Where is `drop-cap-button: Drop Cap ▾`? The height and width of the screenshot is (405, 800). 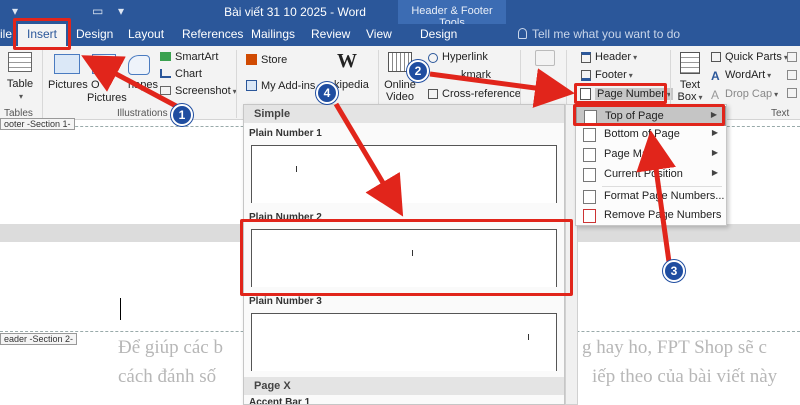 drop-cap-button: Drop Cap ▾ is located at coordinates (751, 94).